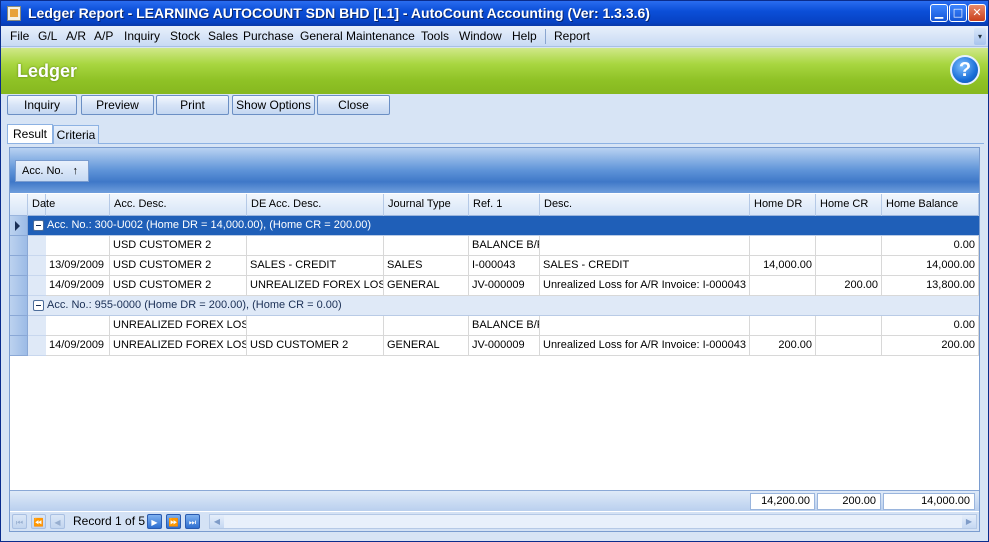  I want to click on group-by-acc-no-chip: Acc. No. ↑, so click(52, 171).